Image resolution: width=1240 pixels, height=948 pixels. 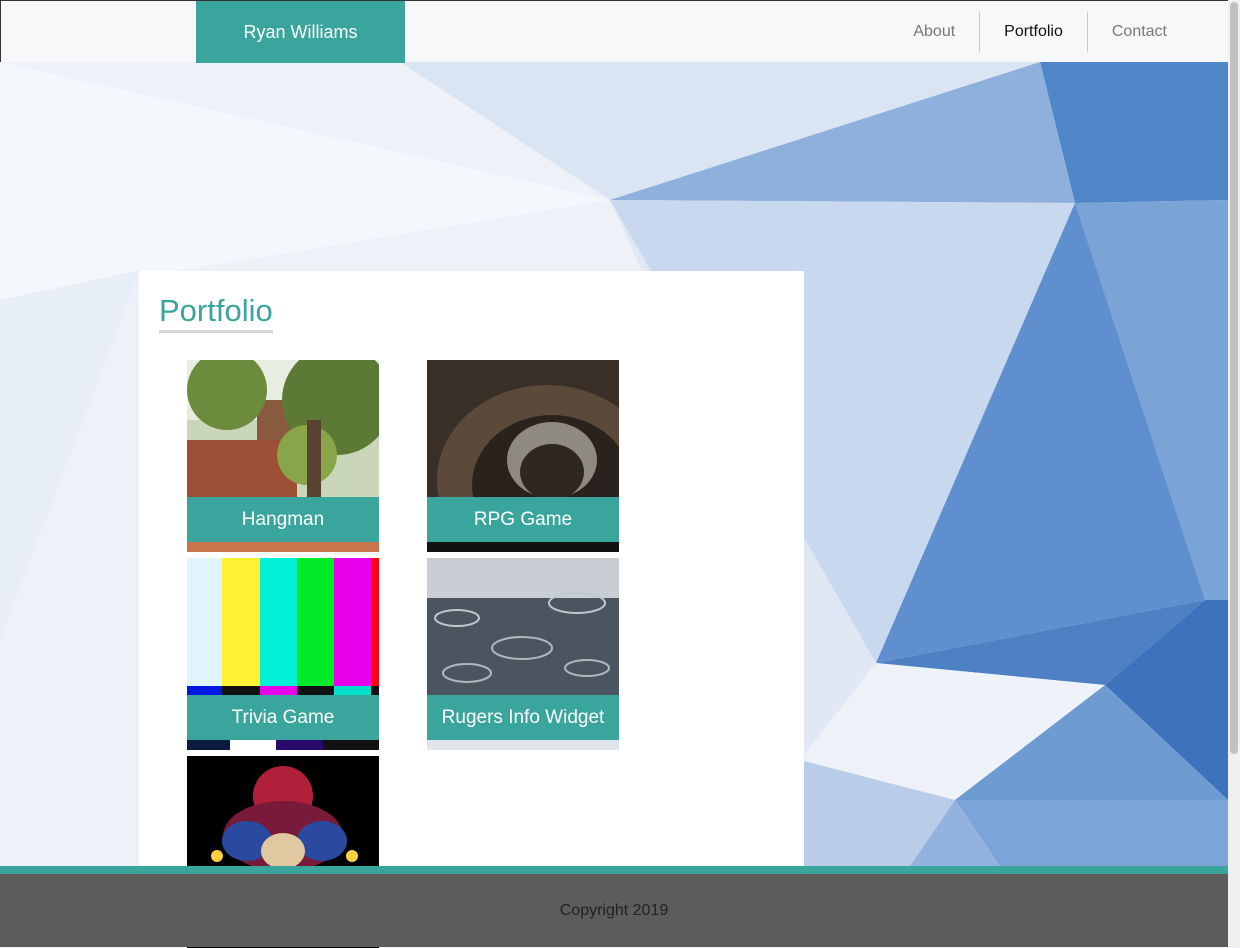 I want to click on portfolio-item-hangman: Hangman, so click(x=283, y=456).